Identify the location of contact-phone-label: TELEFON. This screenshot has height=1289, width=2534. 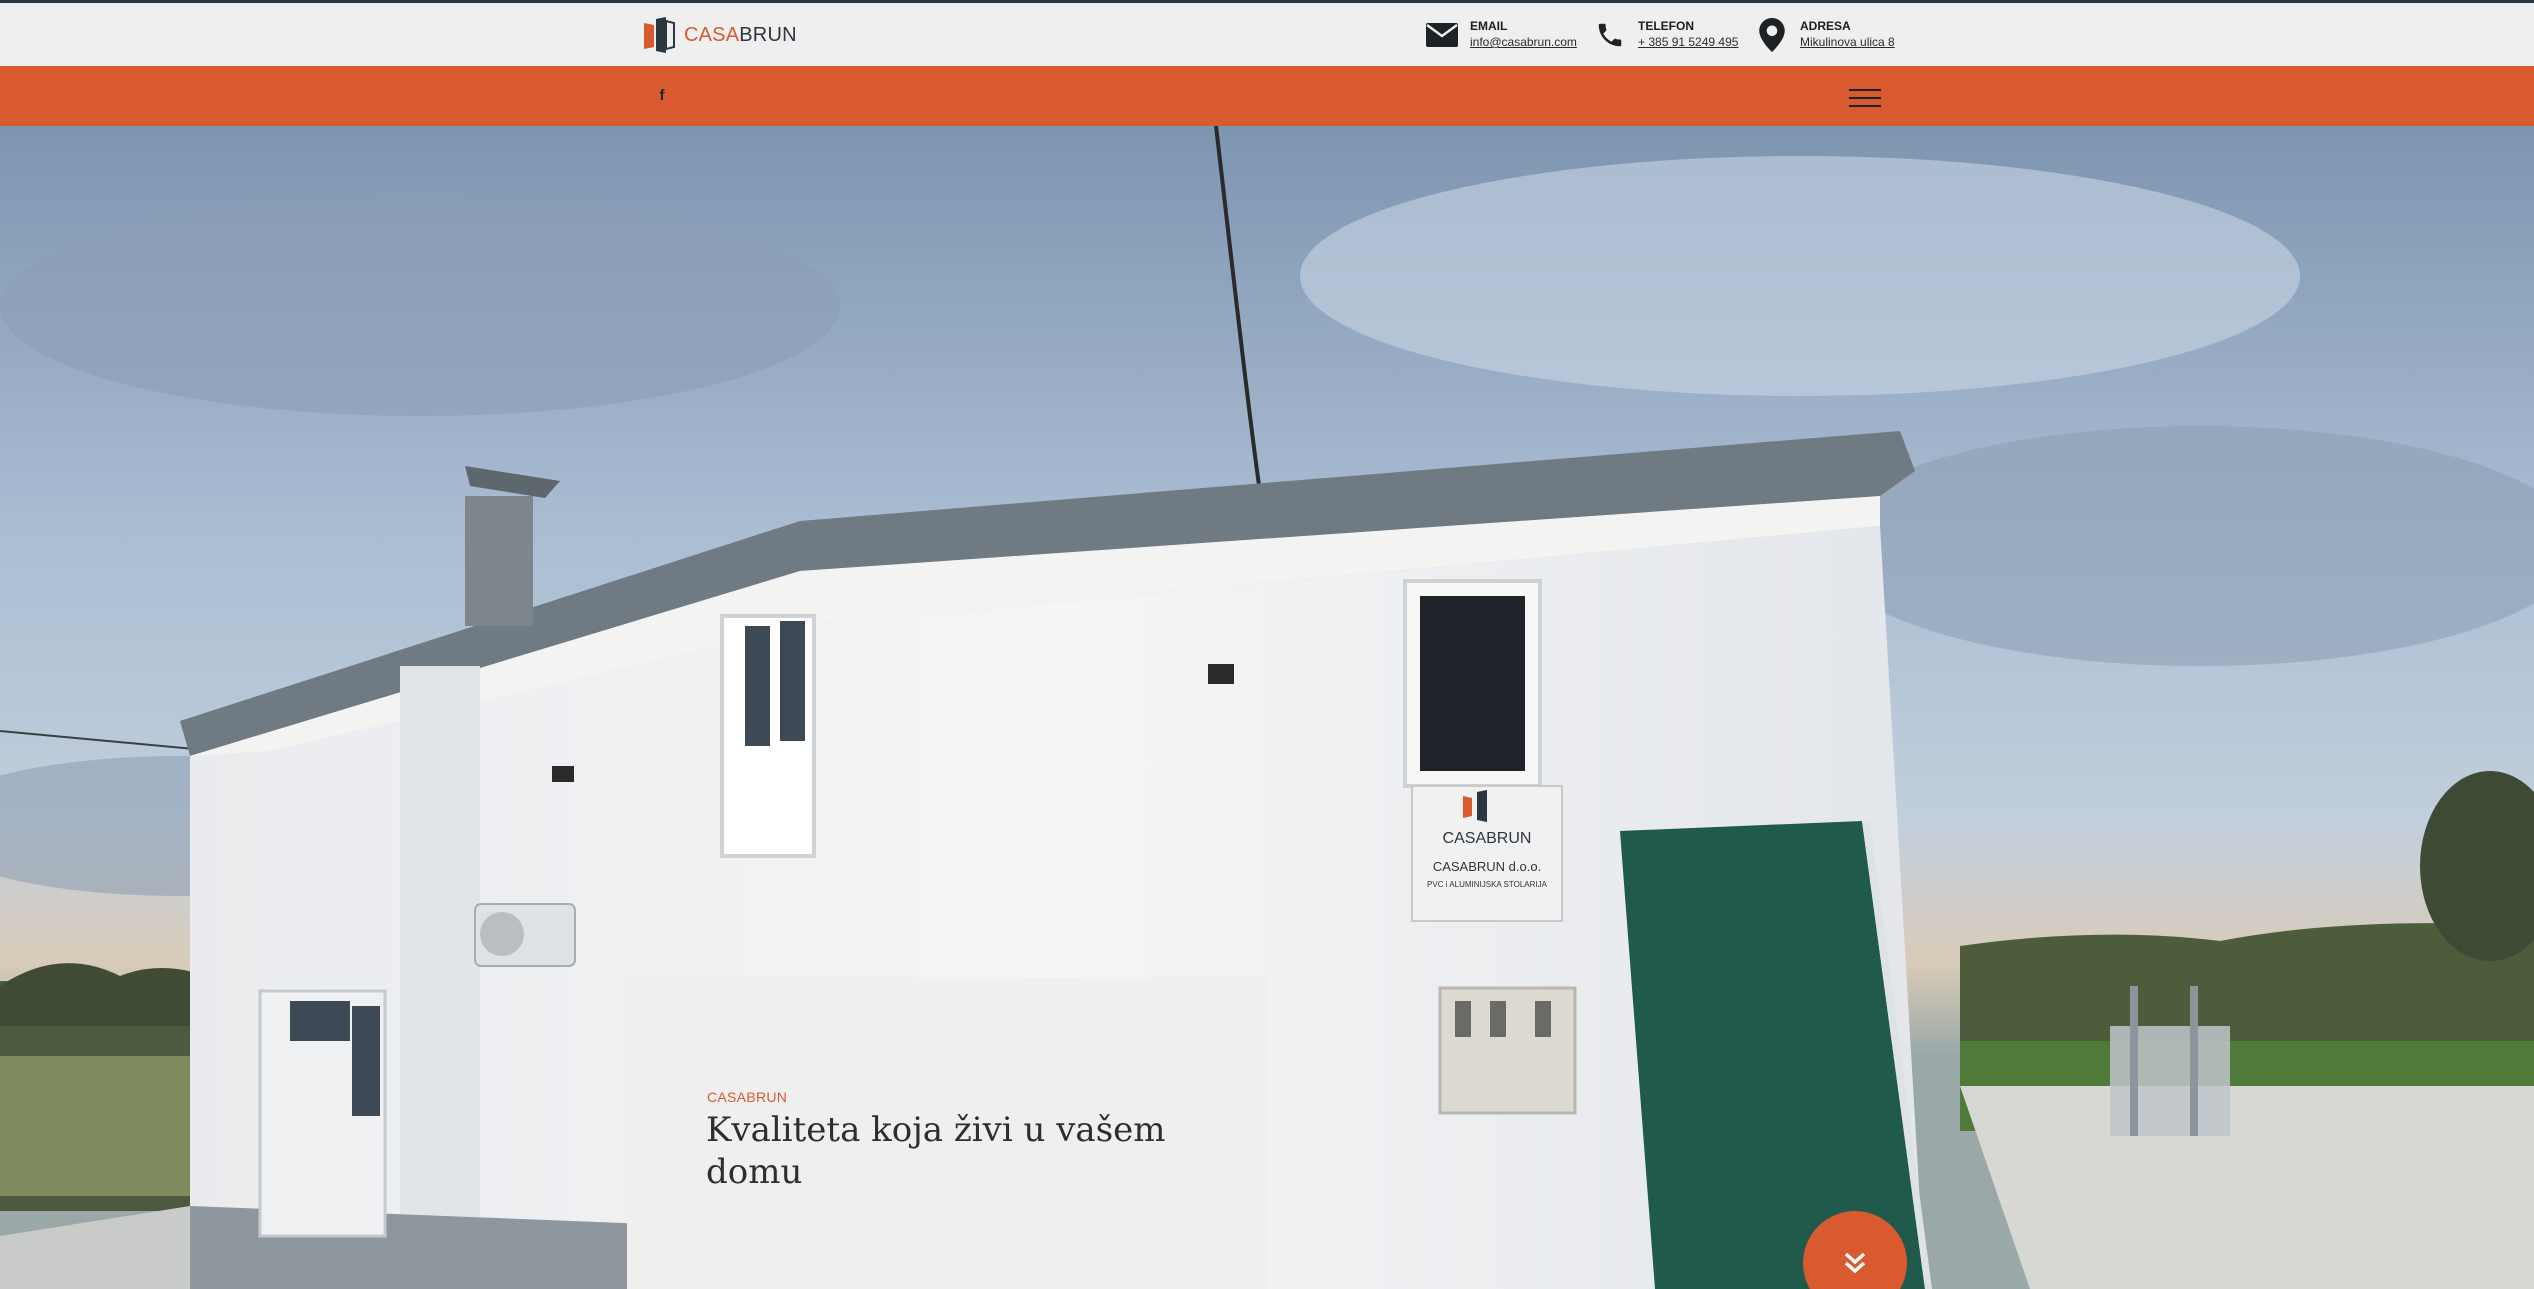
(1666, 26).